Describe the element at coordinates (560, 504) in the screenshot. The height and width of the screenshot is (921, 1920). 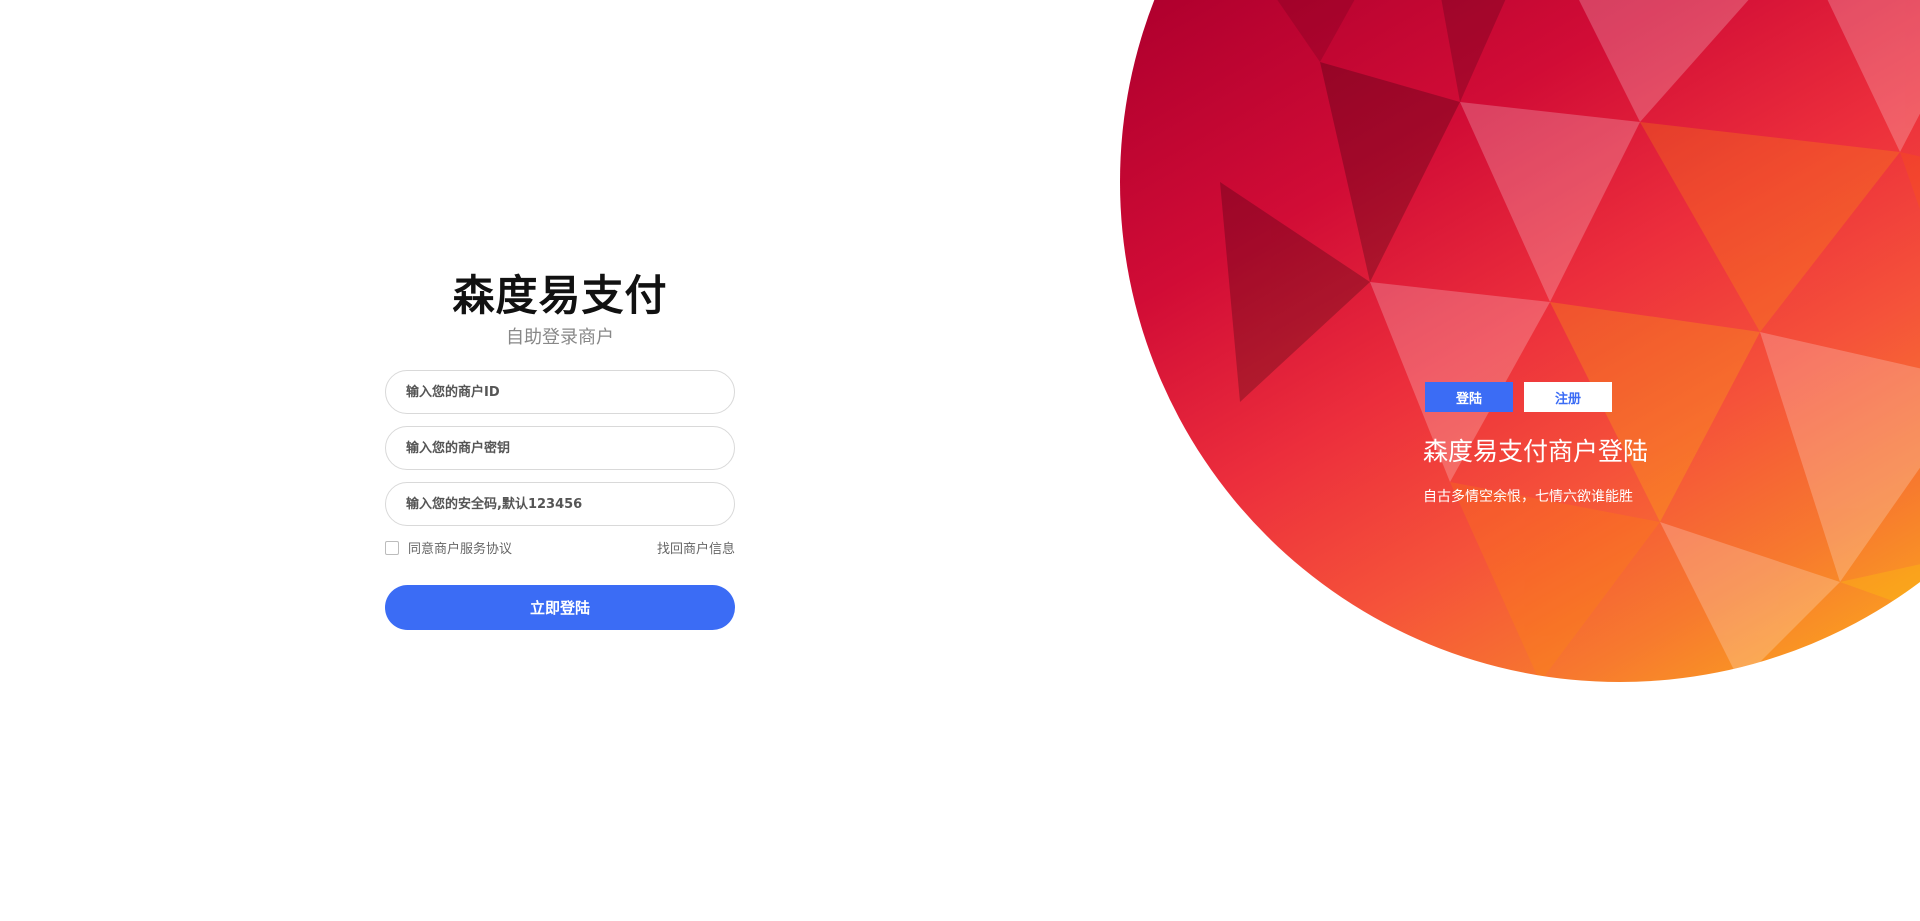
I see `security-code-input` at that location.